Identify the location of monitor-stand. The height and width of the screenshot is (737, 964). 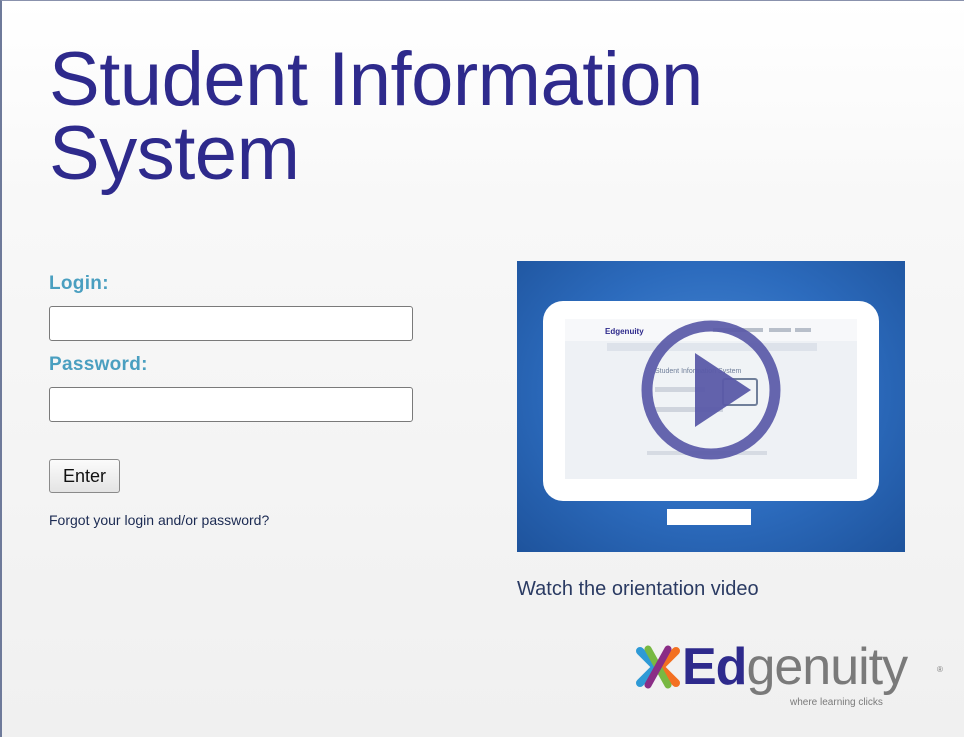
(709, 517).